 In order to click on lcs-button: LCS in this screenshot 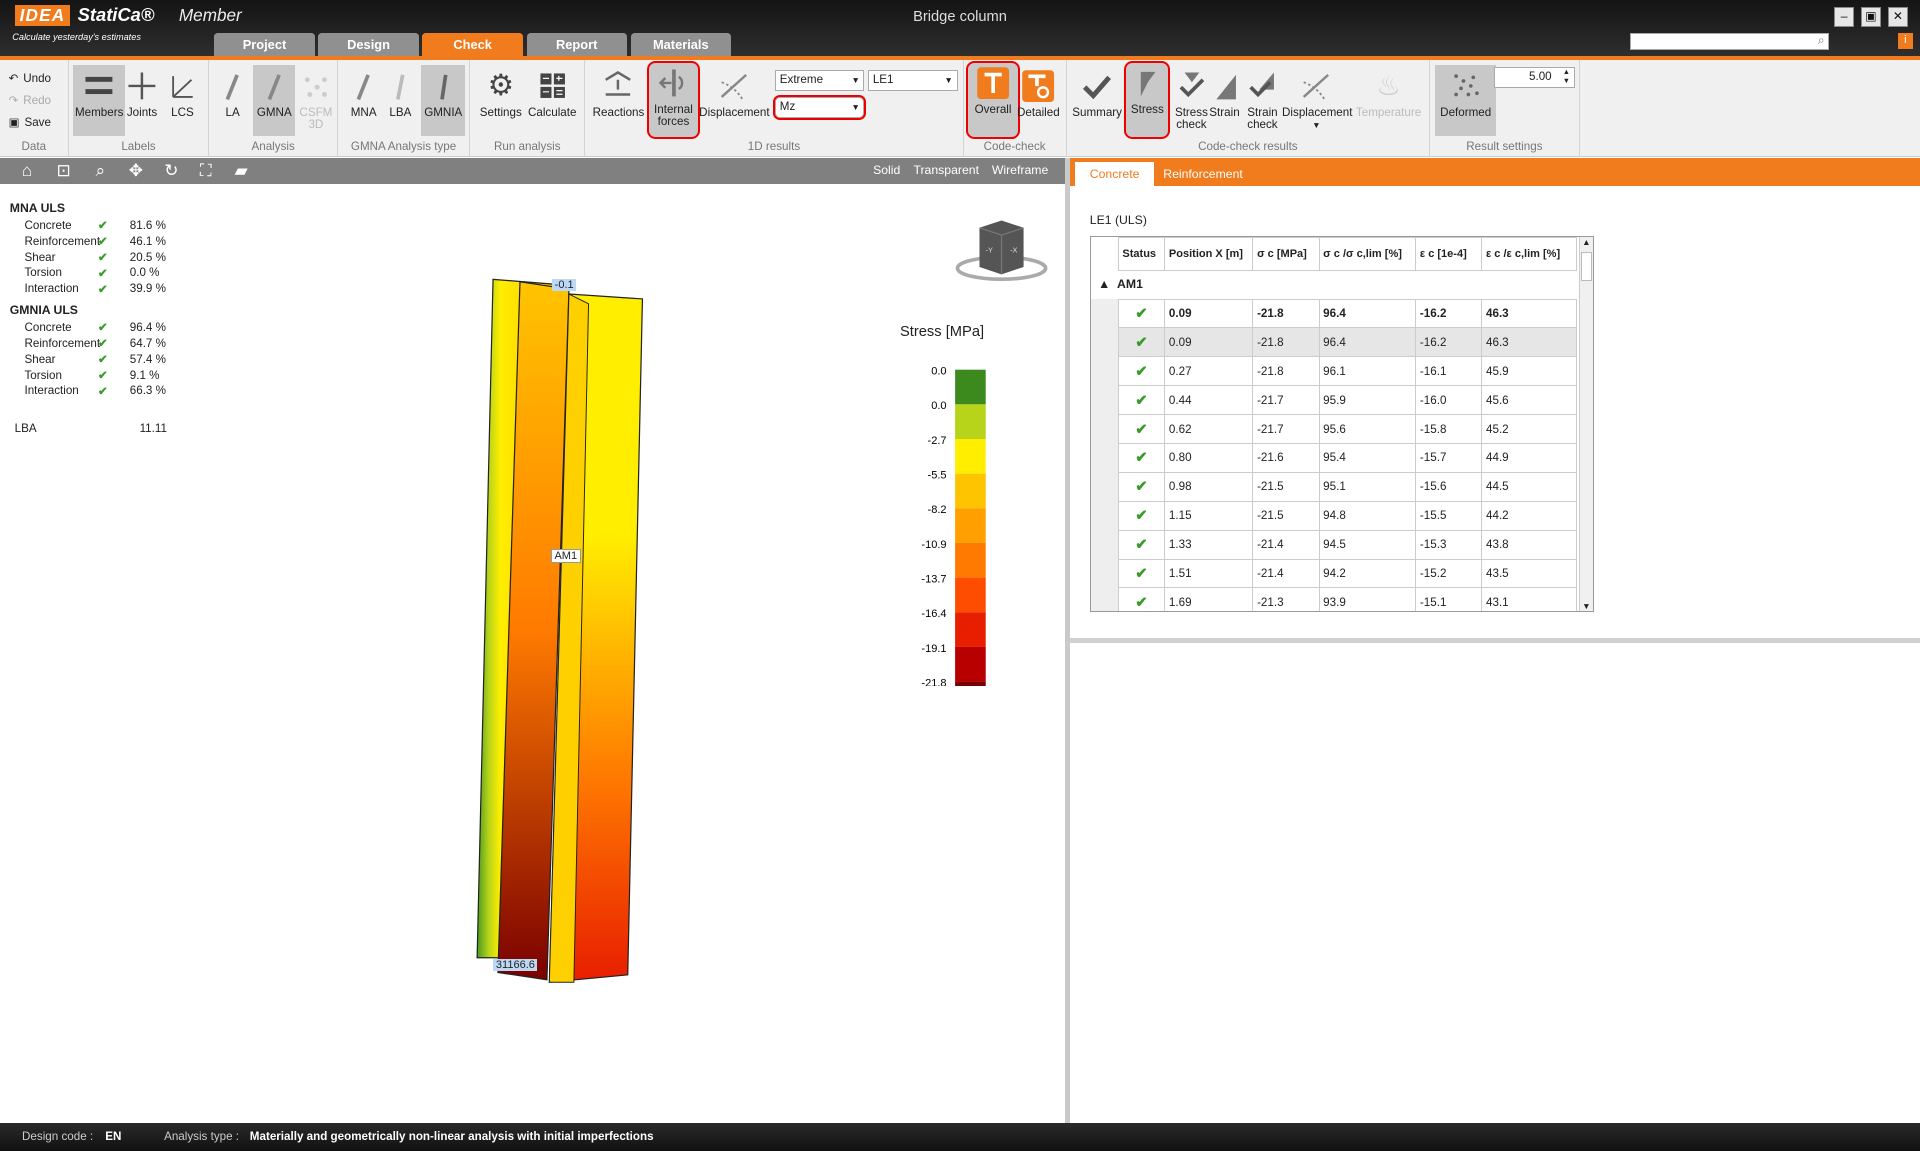, I will do `click(183, 100)`.